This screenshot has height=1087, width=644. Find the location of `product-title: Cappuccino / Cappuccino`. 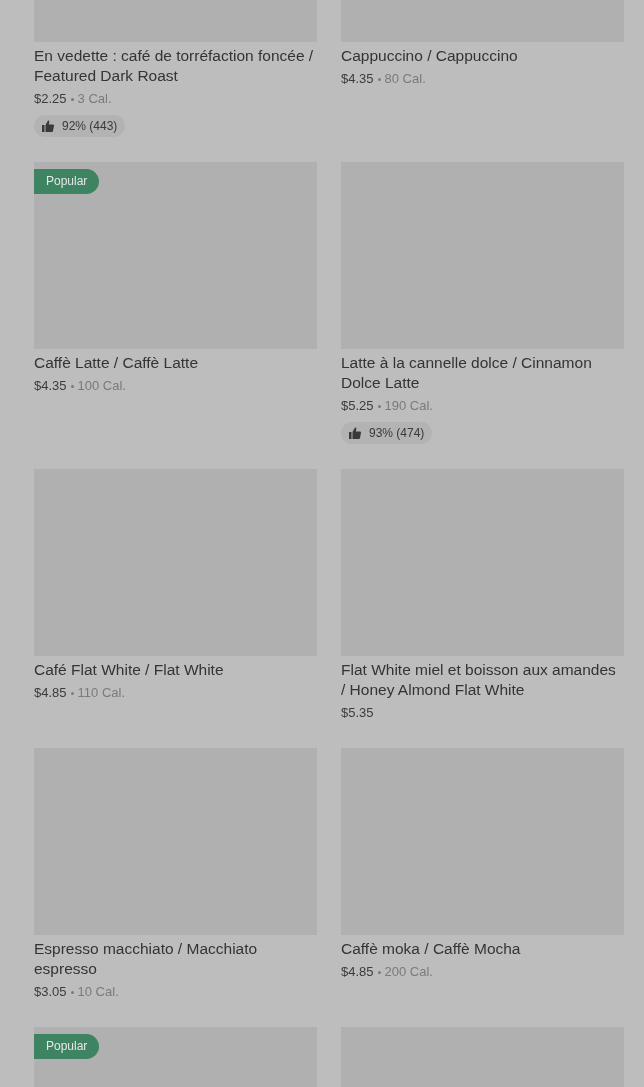

product-title: Cappuccino / Cappuccino is located at coordinates (482, 56).